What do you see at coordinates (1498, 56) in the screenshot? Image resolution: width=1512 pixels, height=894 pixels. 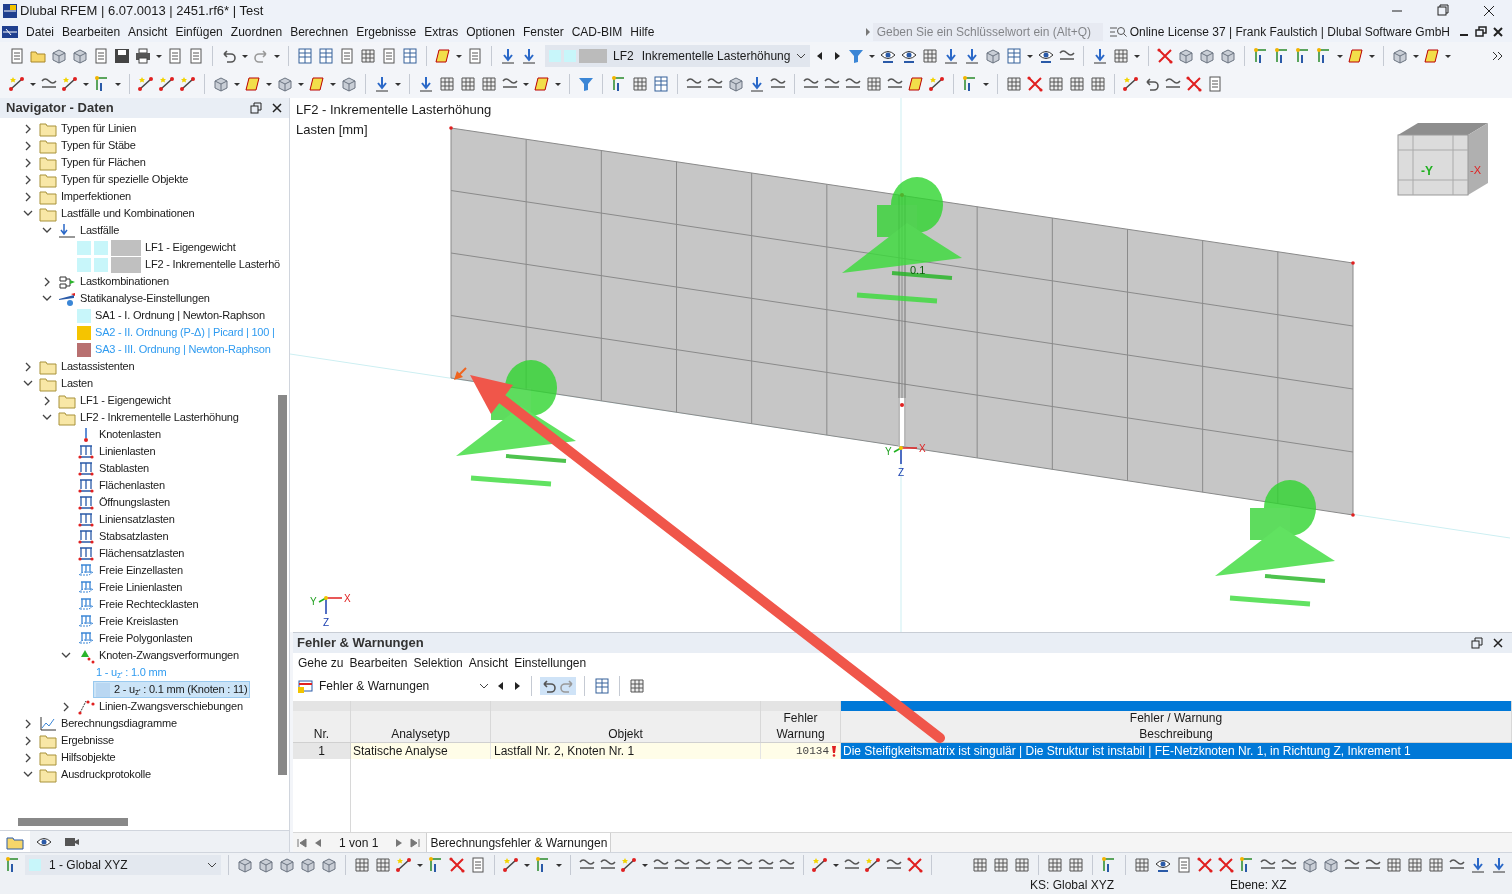 I see `overflow-icon` at bounding box center [1498, 56].